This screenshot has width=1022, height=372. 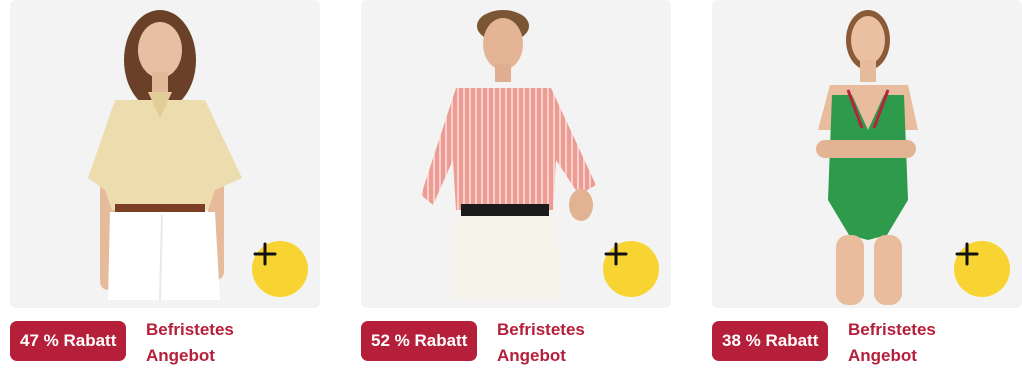 What do you see at coordinates (770, 341) in the screenshot?
I see `discount-badge: 38 % Rabatt` at bounding box center [770, 341].